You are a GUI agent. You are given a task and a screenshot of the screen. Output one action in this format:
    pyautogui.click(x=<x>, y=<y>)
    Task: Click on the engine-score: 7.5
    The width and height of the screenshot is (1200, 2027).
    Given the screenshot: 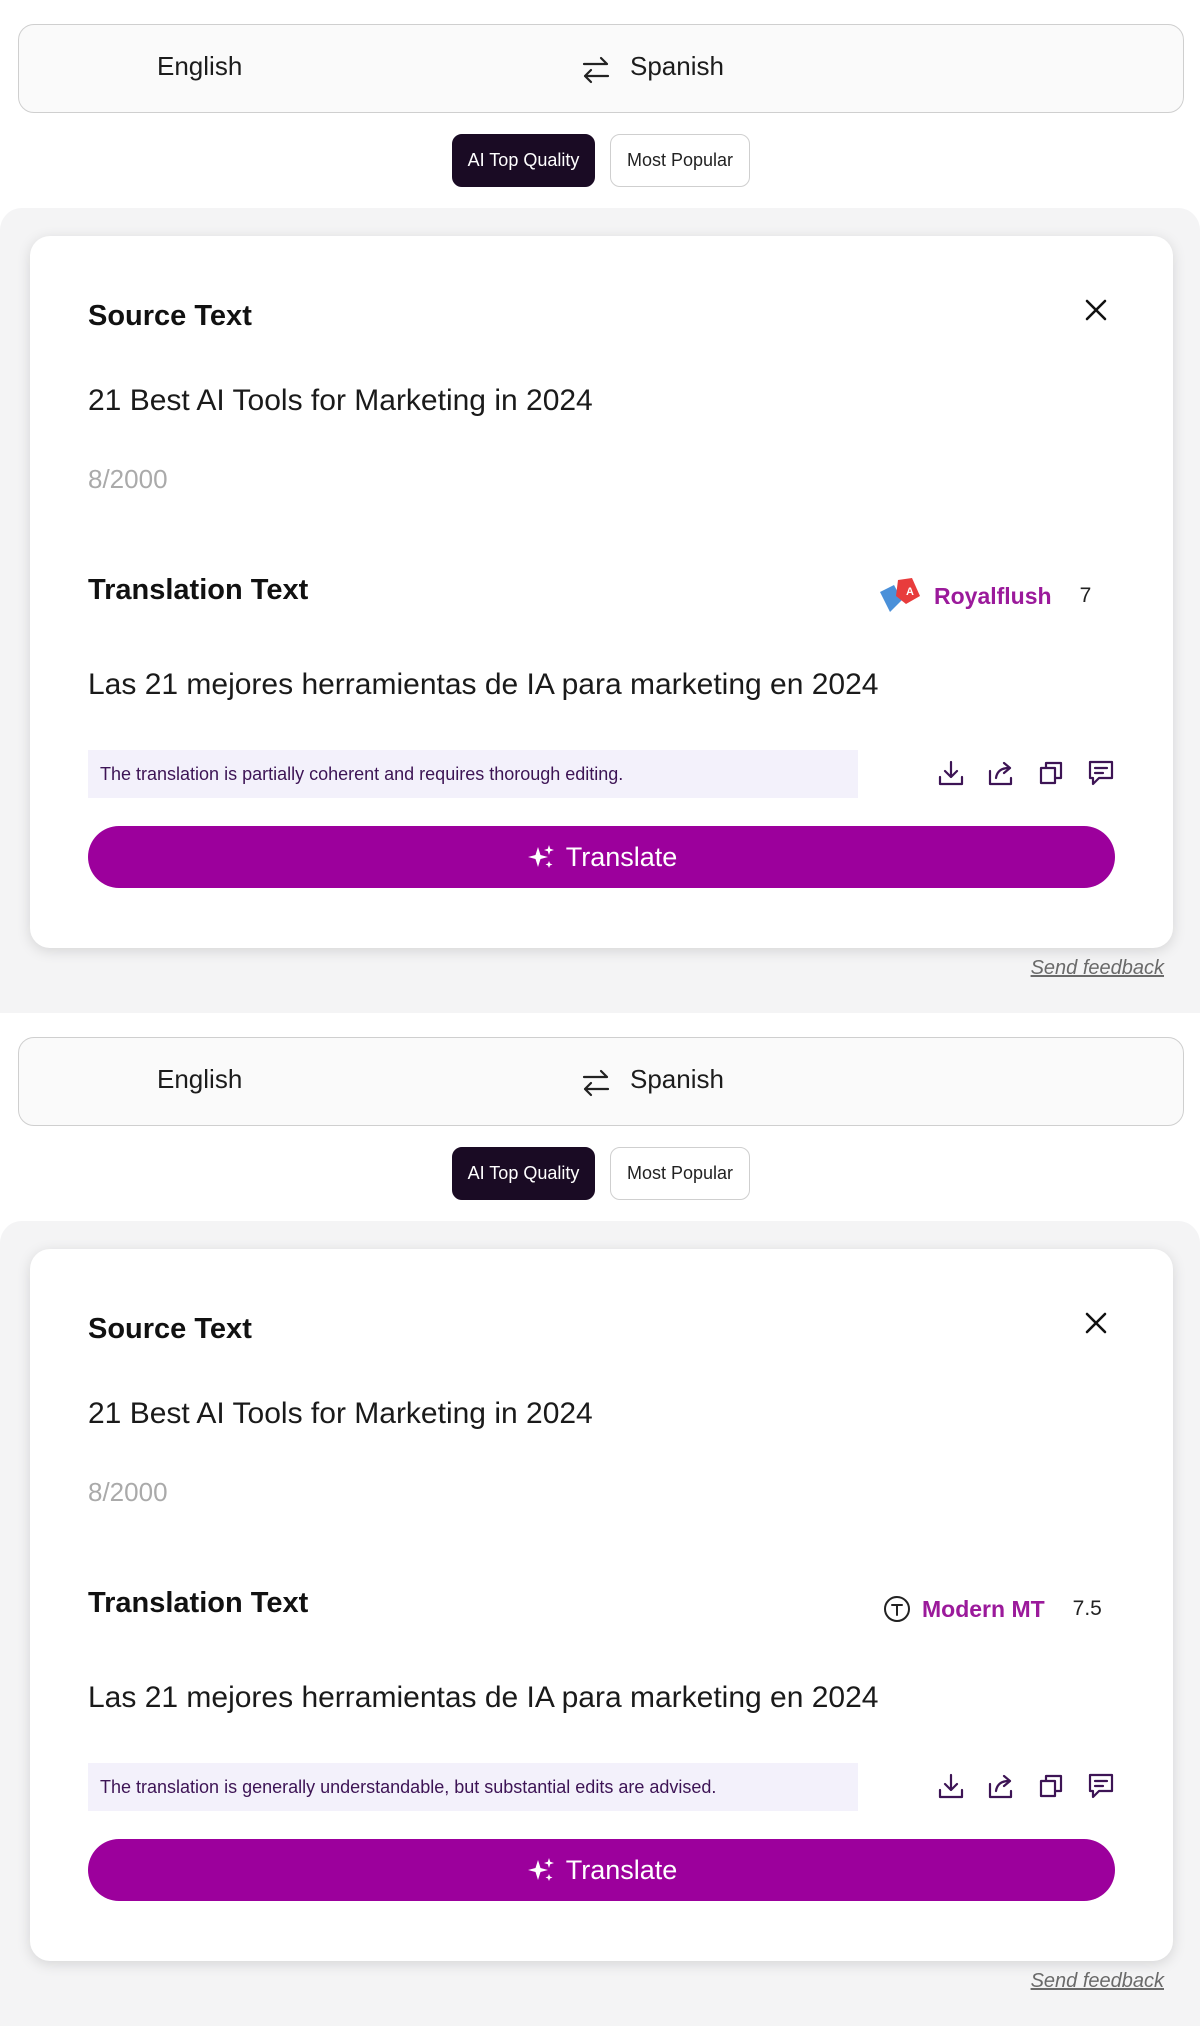 What is the action you would take?
    pyautogui.click(x=1087, y=1608)
    